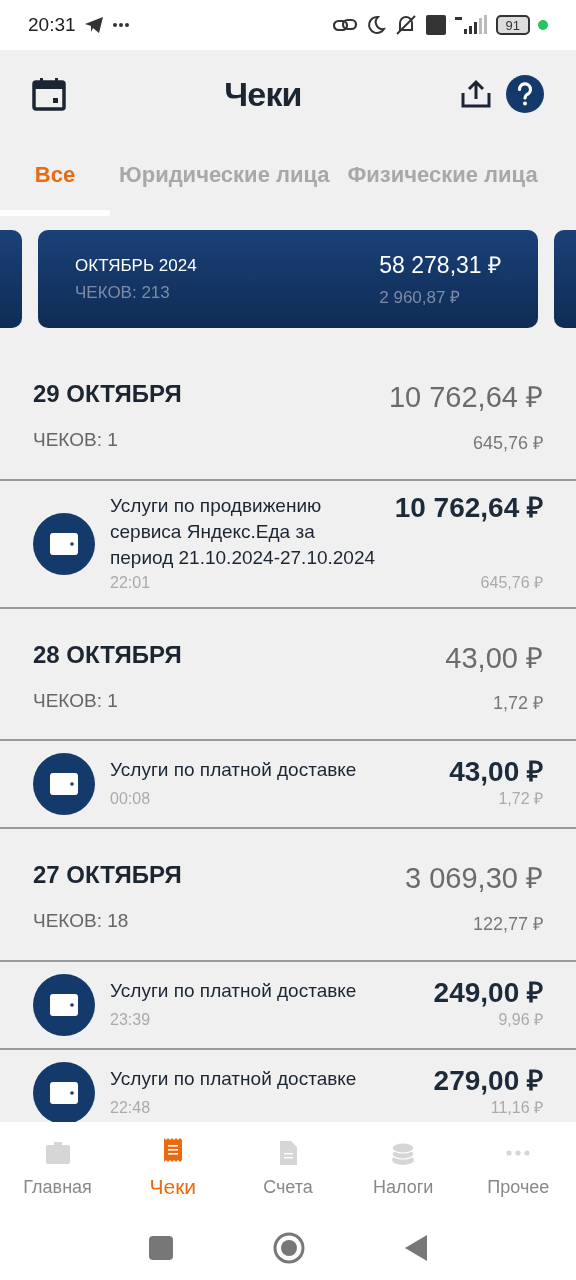 The width and height of the screenshot is (576, 1280). Describe the element at coordinates (440, 265) in the screenshot. I see `month-total: 58 278,31 ₽` at that location.